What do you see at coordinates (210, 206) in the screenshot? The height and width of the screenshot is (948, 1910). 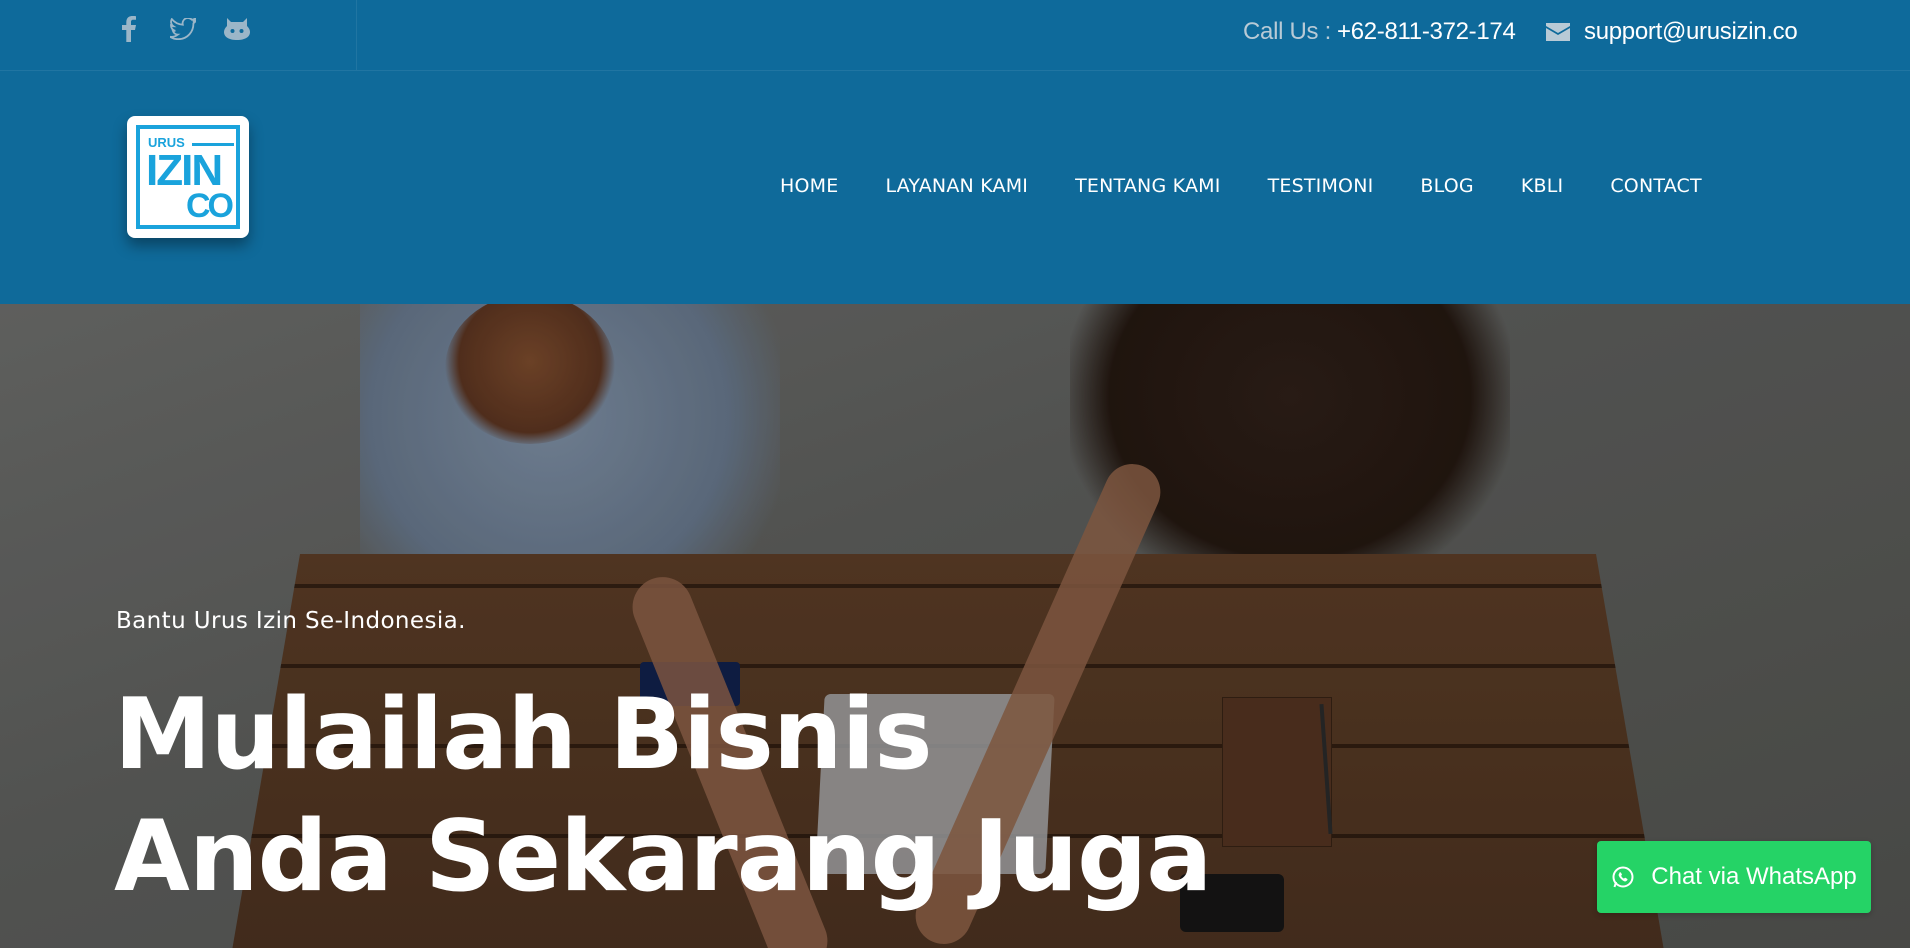 I see `logo-text-suffix: CO` at bounding box center [210, 206].